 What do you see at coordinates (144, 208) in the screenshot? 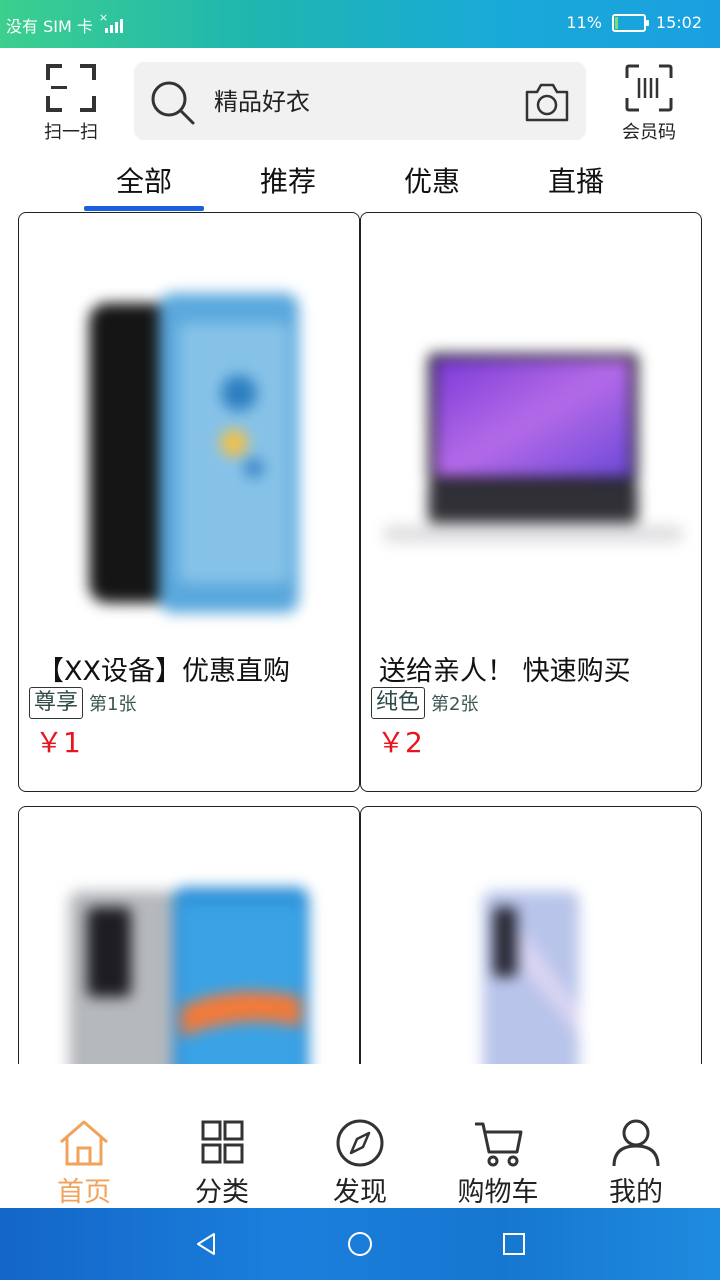
I see `tab-indicator` at bounding box center [144, 208].